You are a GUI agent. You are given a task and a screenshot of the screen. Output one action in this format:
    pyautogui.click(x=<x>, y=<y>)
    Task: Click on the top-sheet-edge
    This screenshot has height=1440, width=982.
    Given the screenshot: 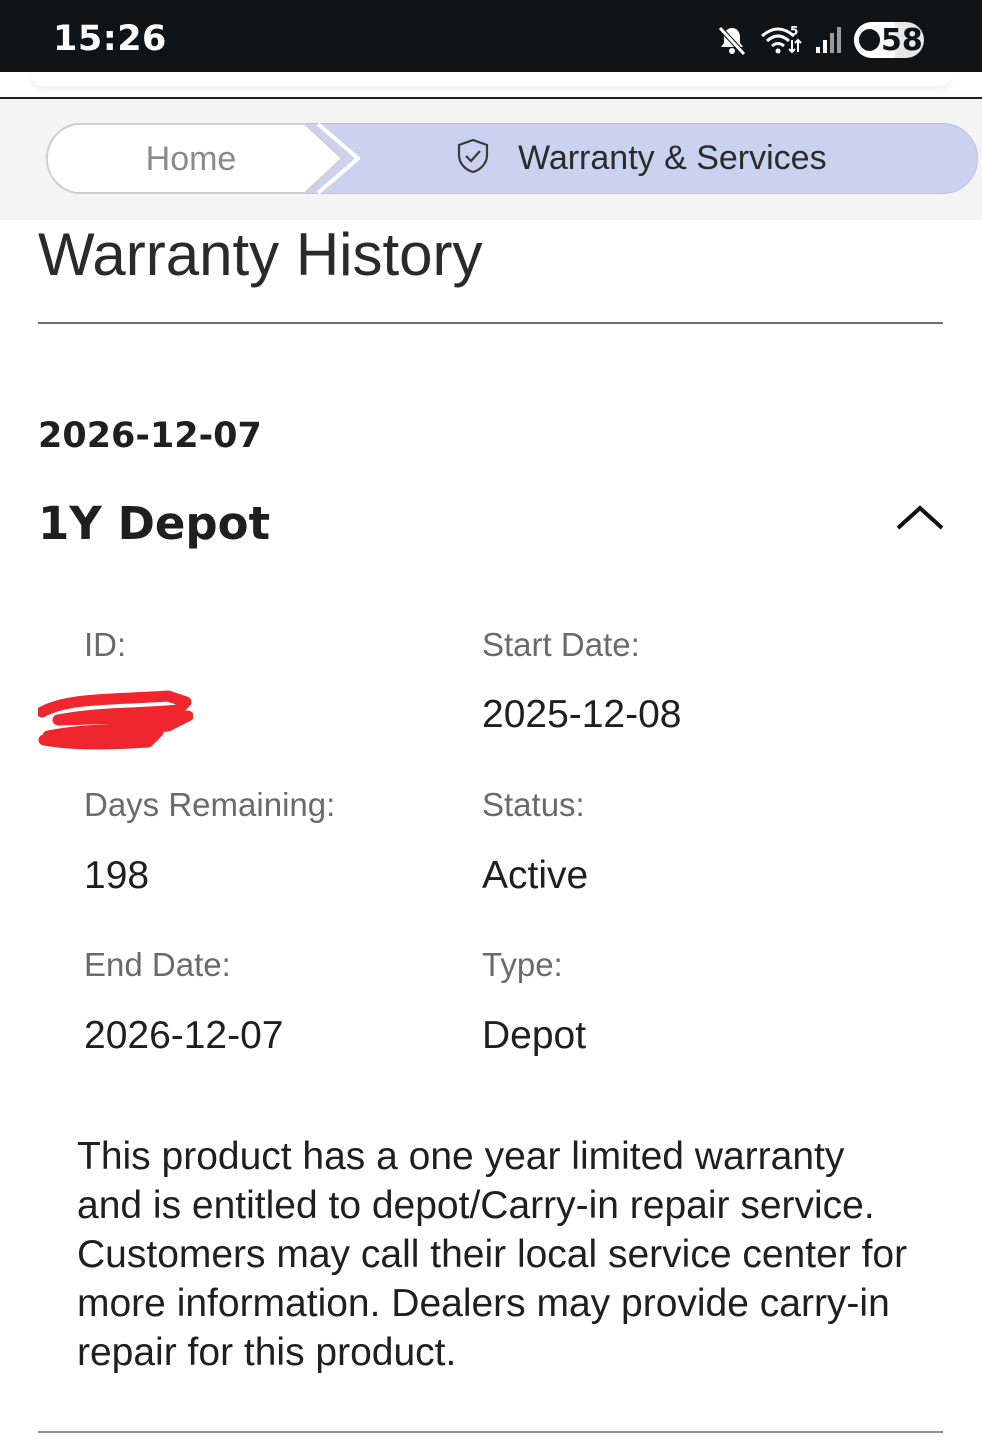 What is the action you would take?
    pyautogui.click(x=491, y=79)
    